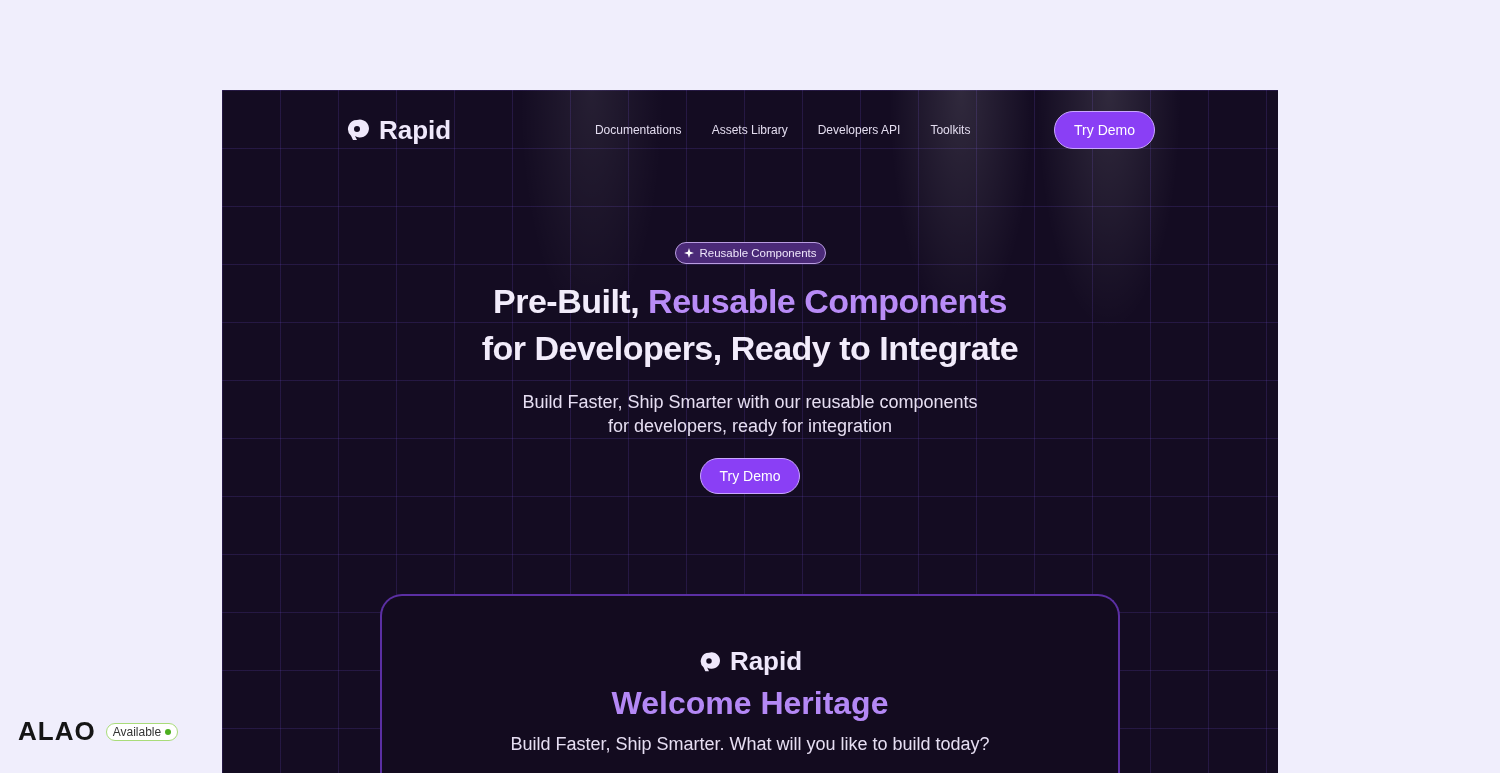 The image size is (1500, 773). I want to click on headline: Pre-Built, Reusable Components for Developers, Ready to Integrate, so click(750, 325).